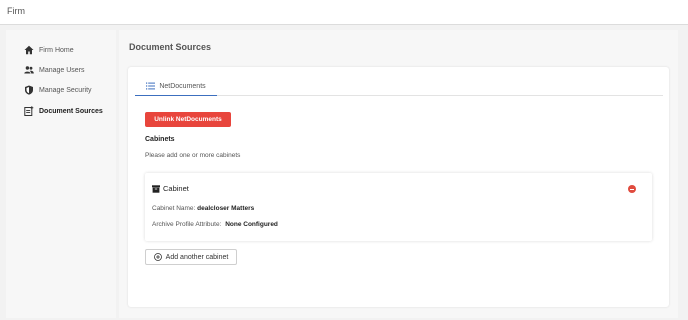 The image size is (688, 320). What do you see at coordinates (29, 50) in the screenshot?
I see `home-icon` at bounding box center [29, 50].